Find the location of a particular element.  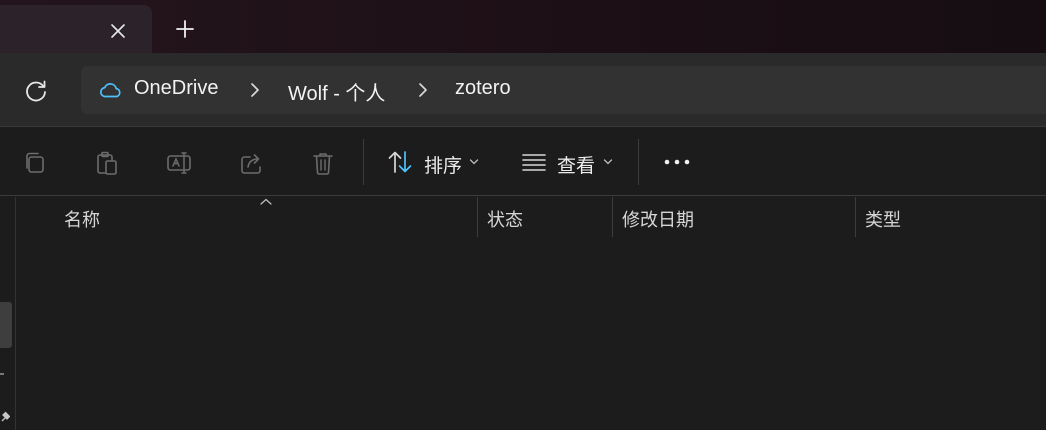

sort-button: 排序 is located at coordinates (434, 162).